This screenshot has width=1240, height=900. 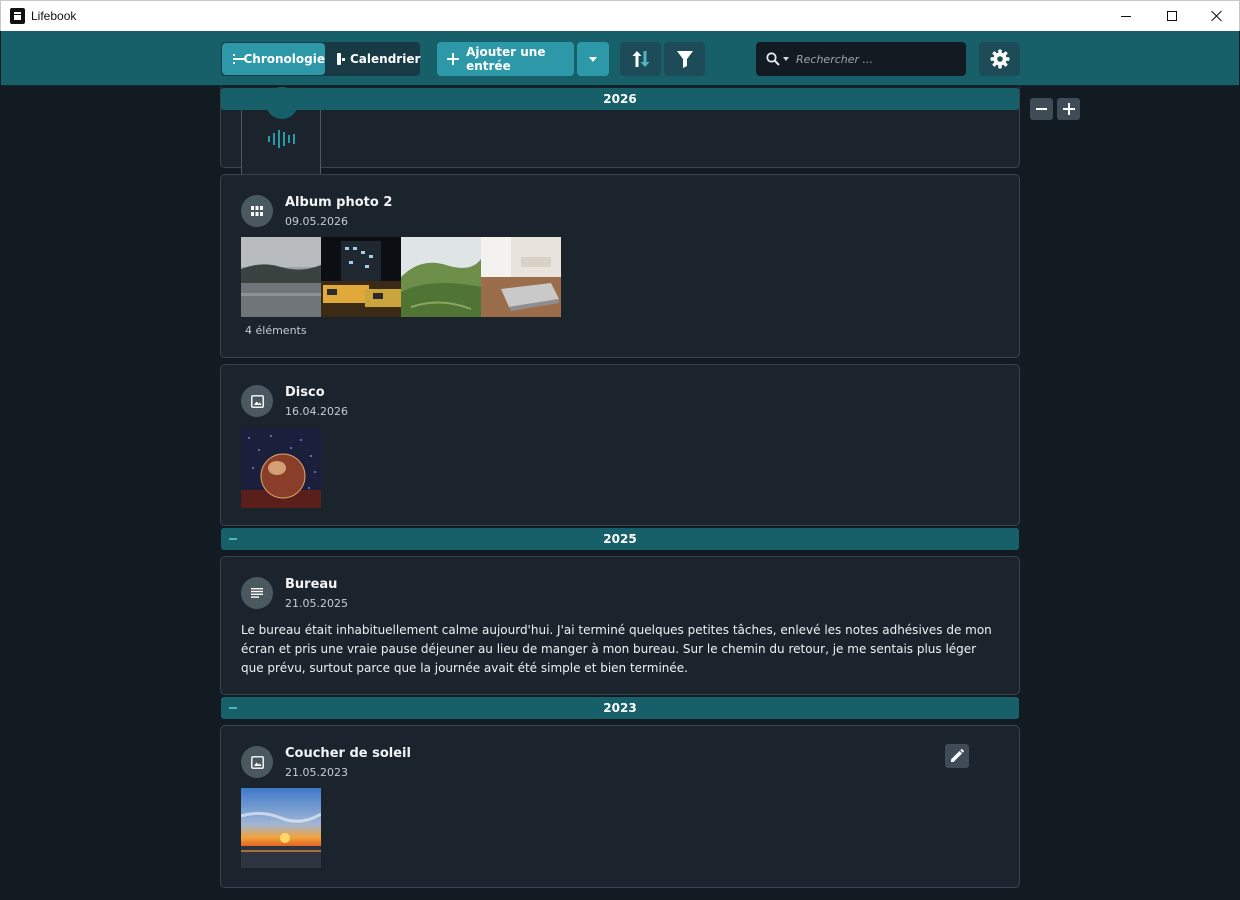 I want to click on grid-icon, so click(x=257, y=211).